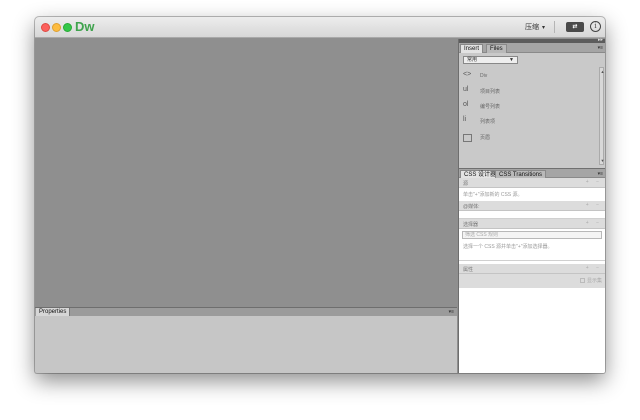 This screenshot has width=640, height=420. I want to click on chevron-down-icon: ▾, so click(543, 28).